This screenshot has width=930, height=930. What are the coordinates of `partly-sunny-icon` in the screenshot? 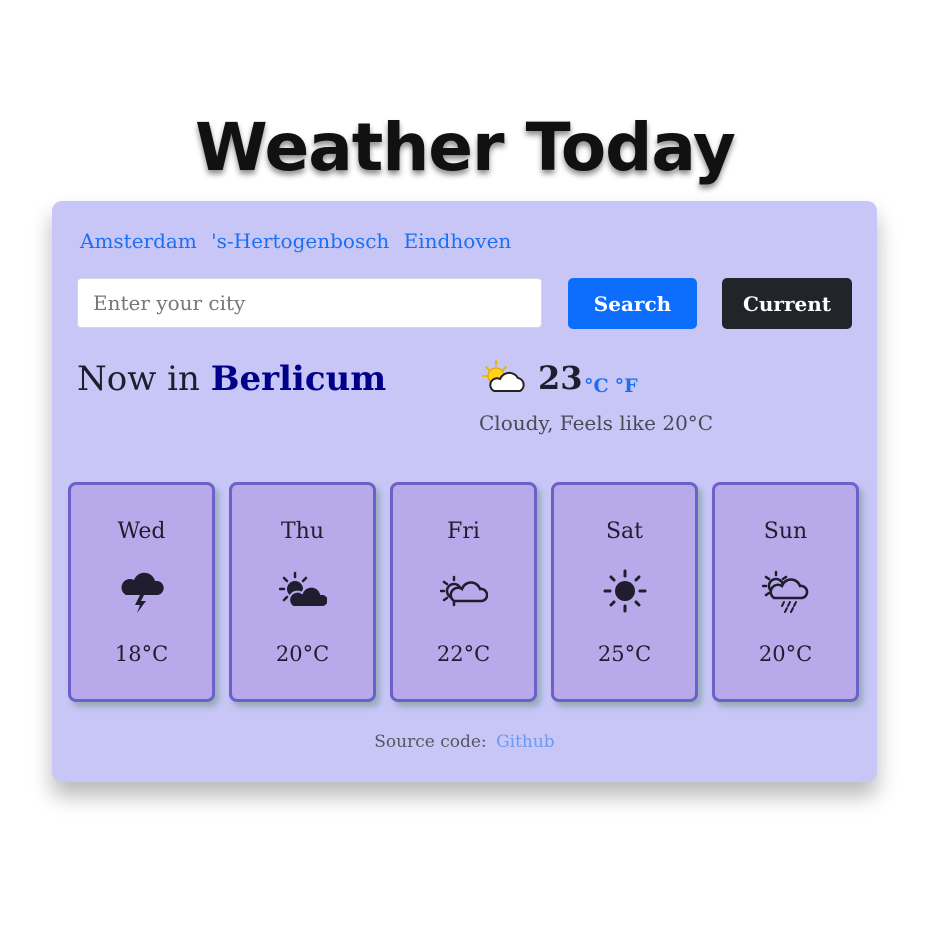 It's located at (302, 589).